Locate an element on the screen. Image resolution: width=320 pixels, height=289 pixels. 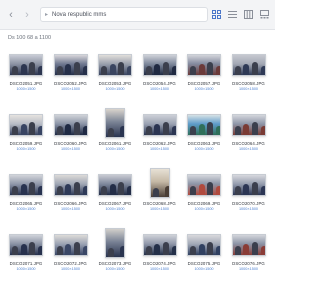
file-item: DSCO2059.JPG 1000×1500 is located at coordinates (26, 138).